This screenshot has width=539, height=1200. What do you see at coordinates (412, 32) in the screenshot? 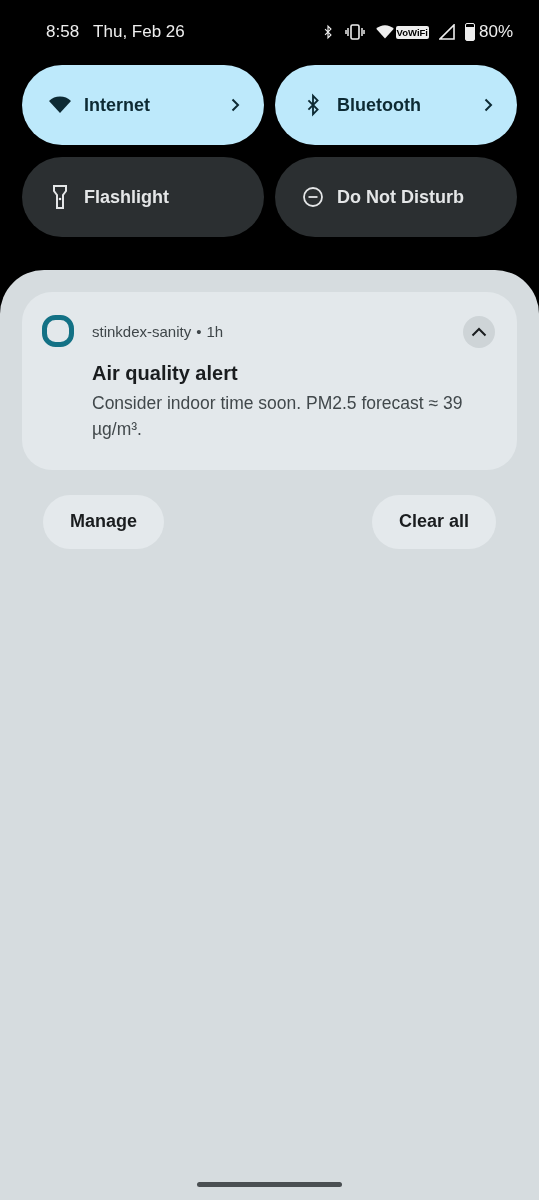
I see `vowifi-label: VoWiFi` at bounding box center [412, 32].